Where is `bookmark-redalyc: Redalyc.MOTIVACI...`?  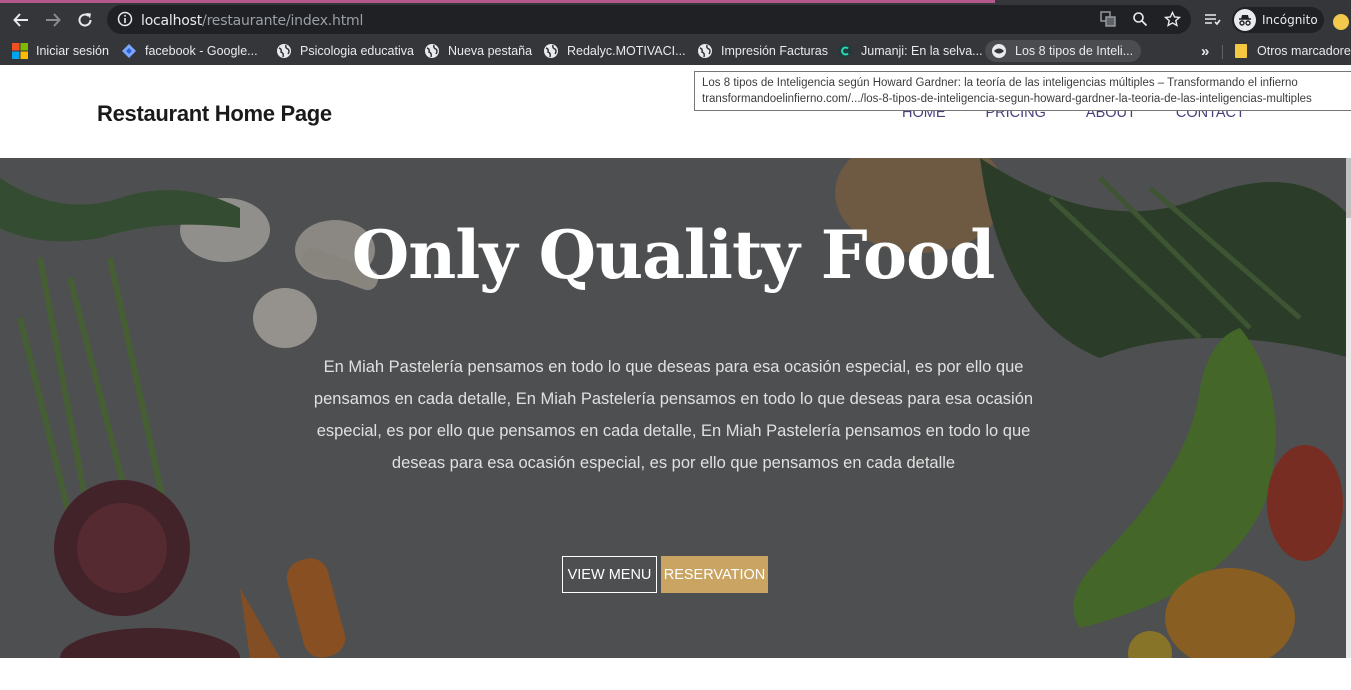 bookmark-redalyc: Redalyc.MOTIVACI... is located at coordinates (614, 51).